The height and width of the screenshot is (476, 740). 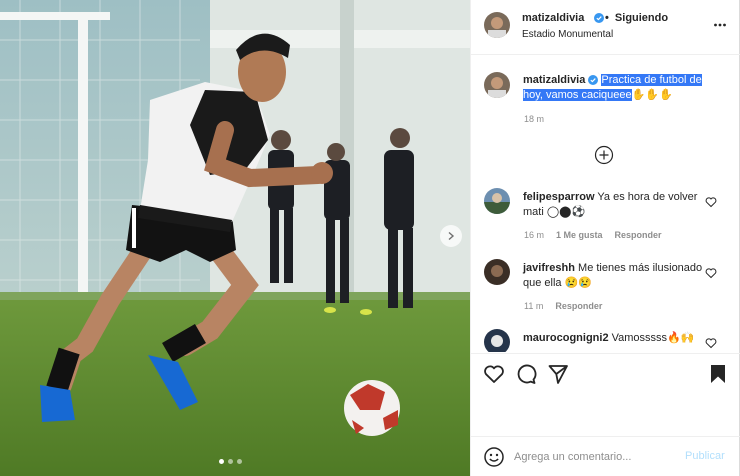 I want to click on save-button, so click(x=718, y=374).